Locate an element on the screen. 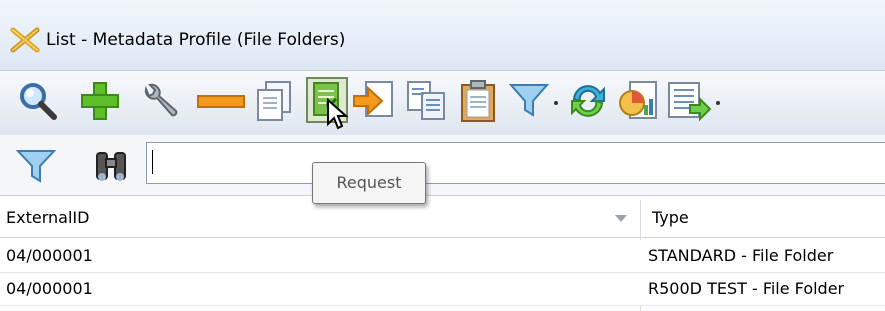 Image resolution: width=885 pixels, height=311 pixels. export-arrow-icon is located at coordinates (375, 101).